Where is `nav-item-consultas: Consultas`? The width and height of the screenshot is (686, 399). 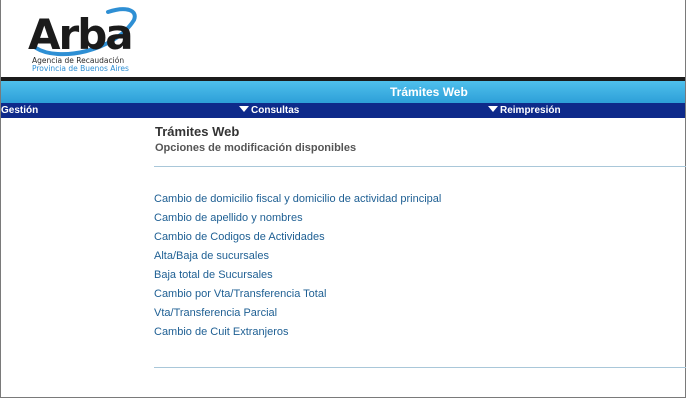
nav-item-consultas: Consultas is located at coordinates (269, 110).